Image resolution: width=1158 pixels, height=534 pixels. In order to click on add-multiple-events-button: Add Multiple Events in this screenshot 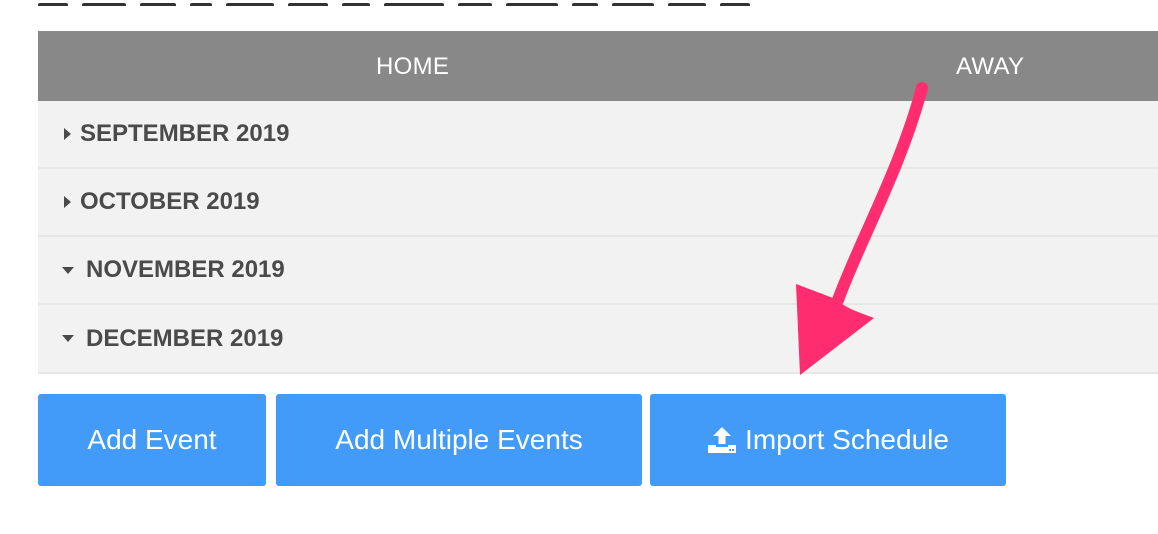, I will do `click(459, 440)`.